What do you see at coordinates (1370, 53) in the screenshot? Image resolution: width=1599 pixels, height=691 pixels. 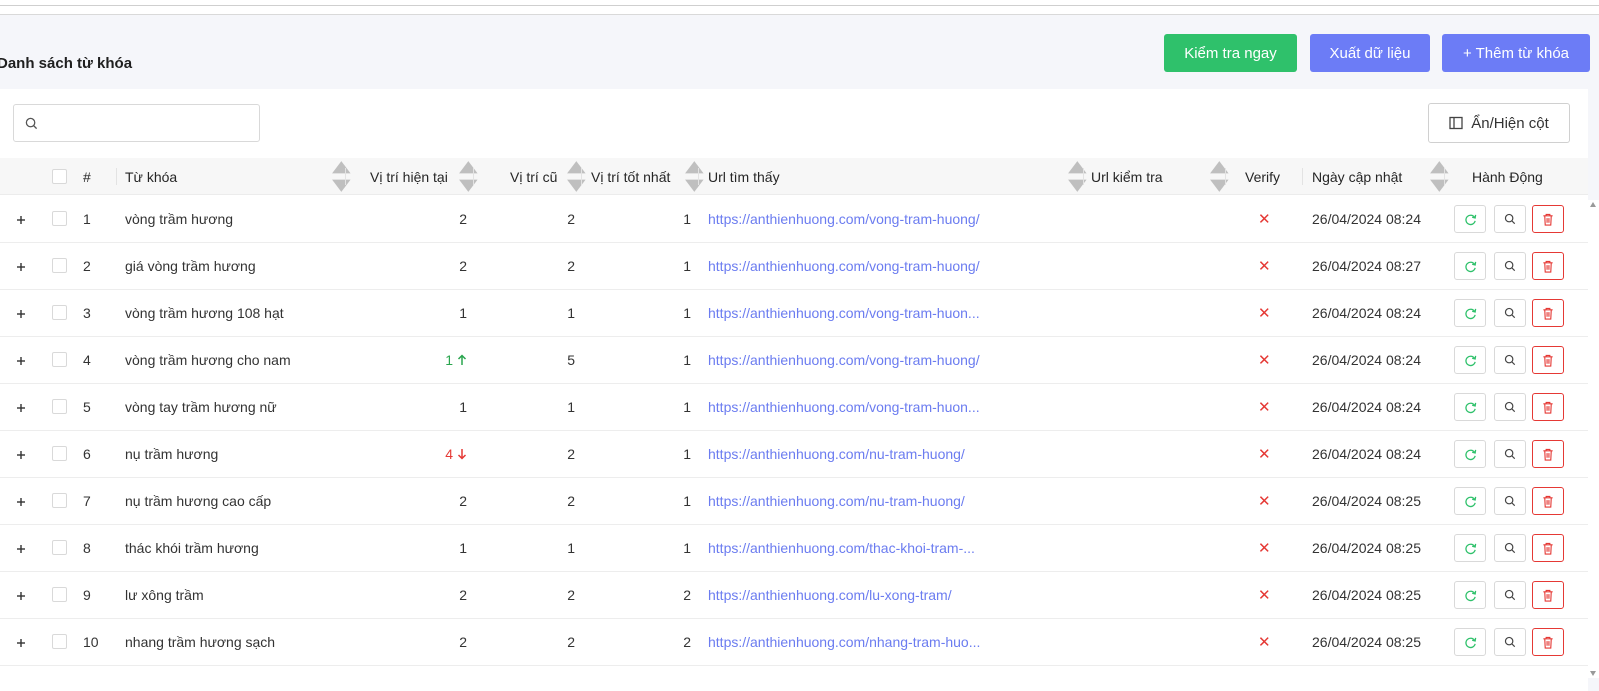 I see `export-data-button: Xuất dữ liệu` at bounding box center [1370, 53].